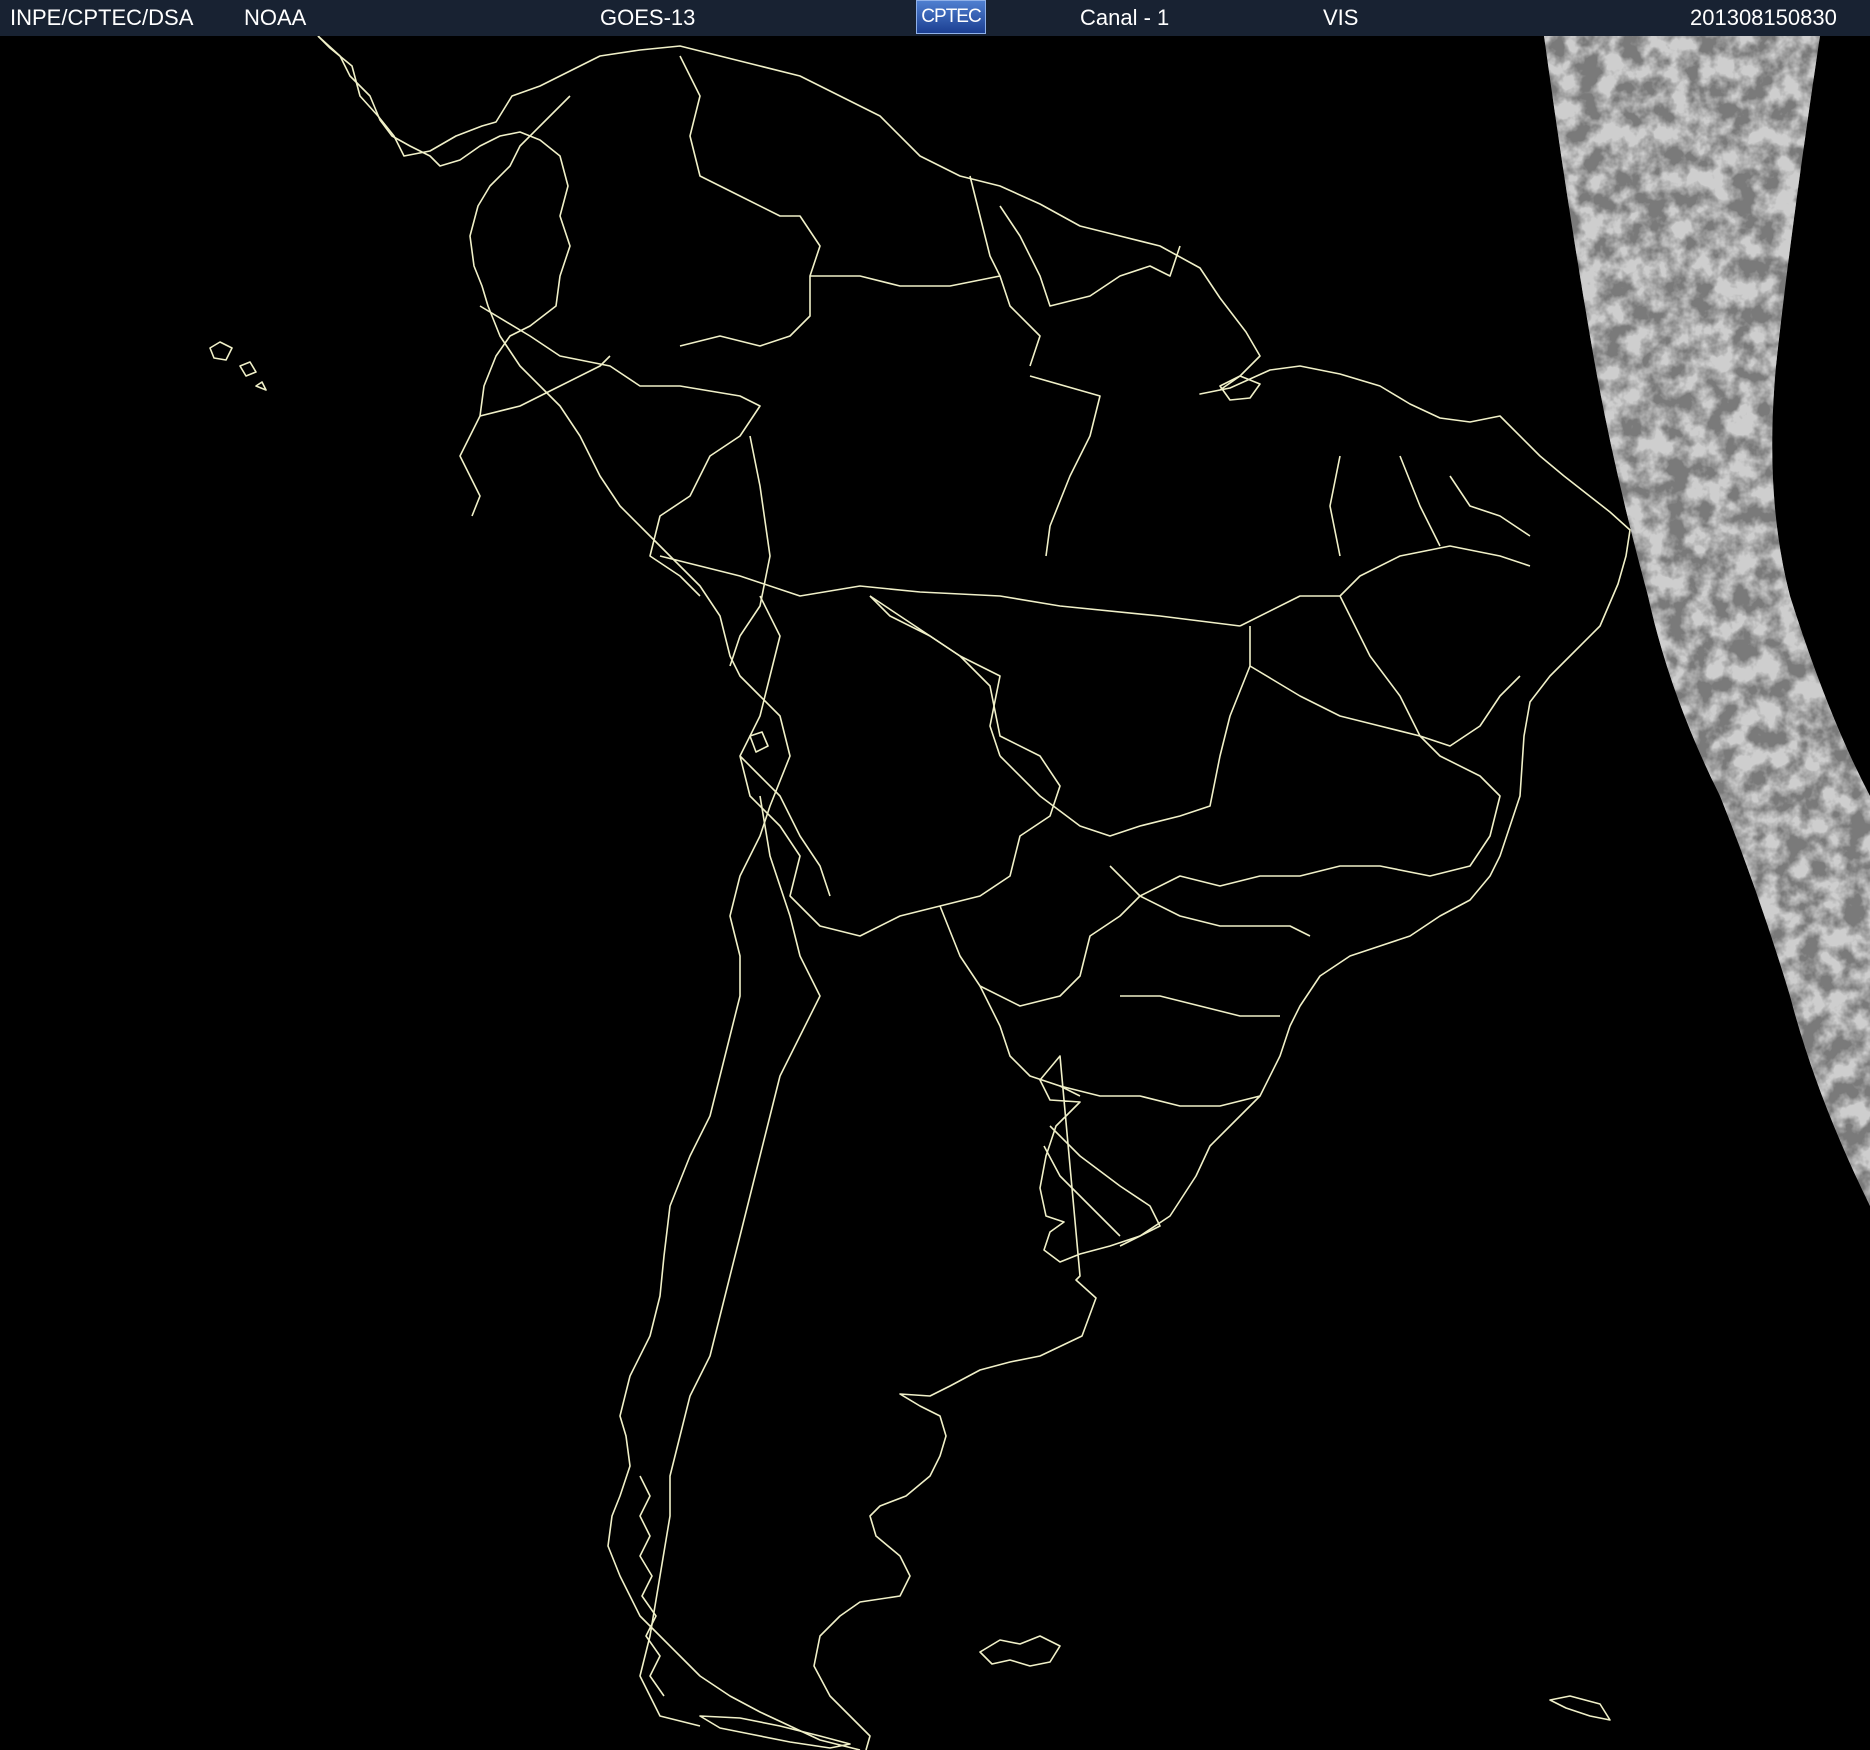 This screenshot has width=1870, height=1750. Describe the element at coordinates (1320, 781) in the screenshot. I see `border-southeast-states` at that location.